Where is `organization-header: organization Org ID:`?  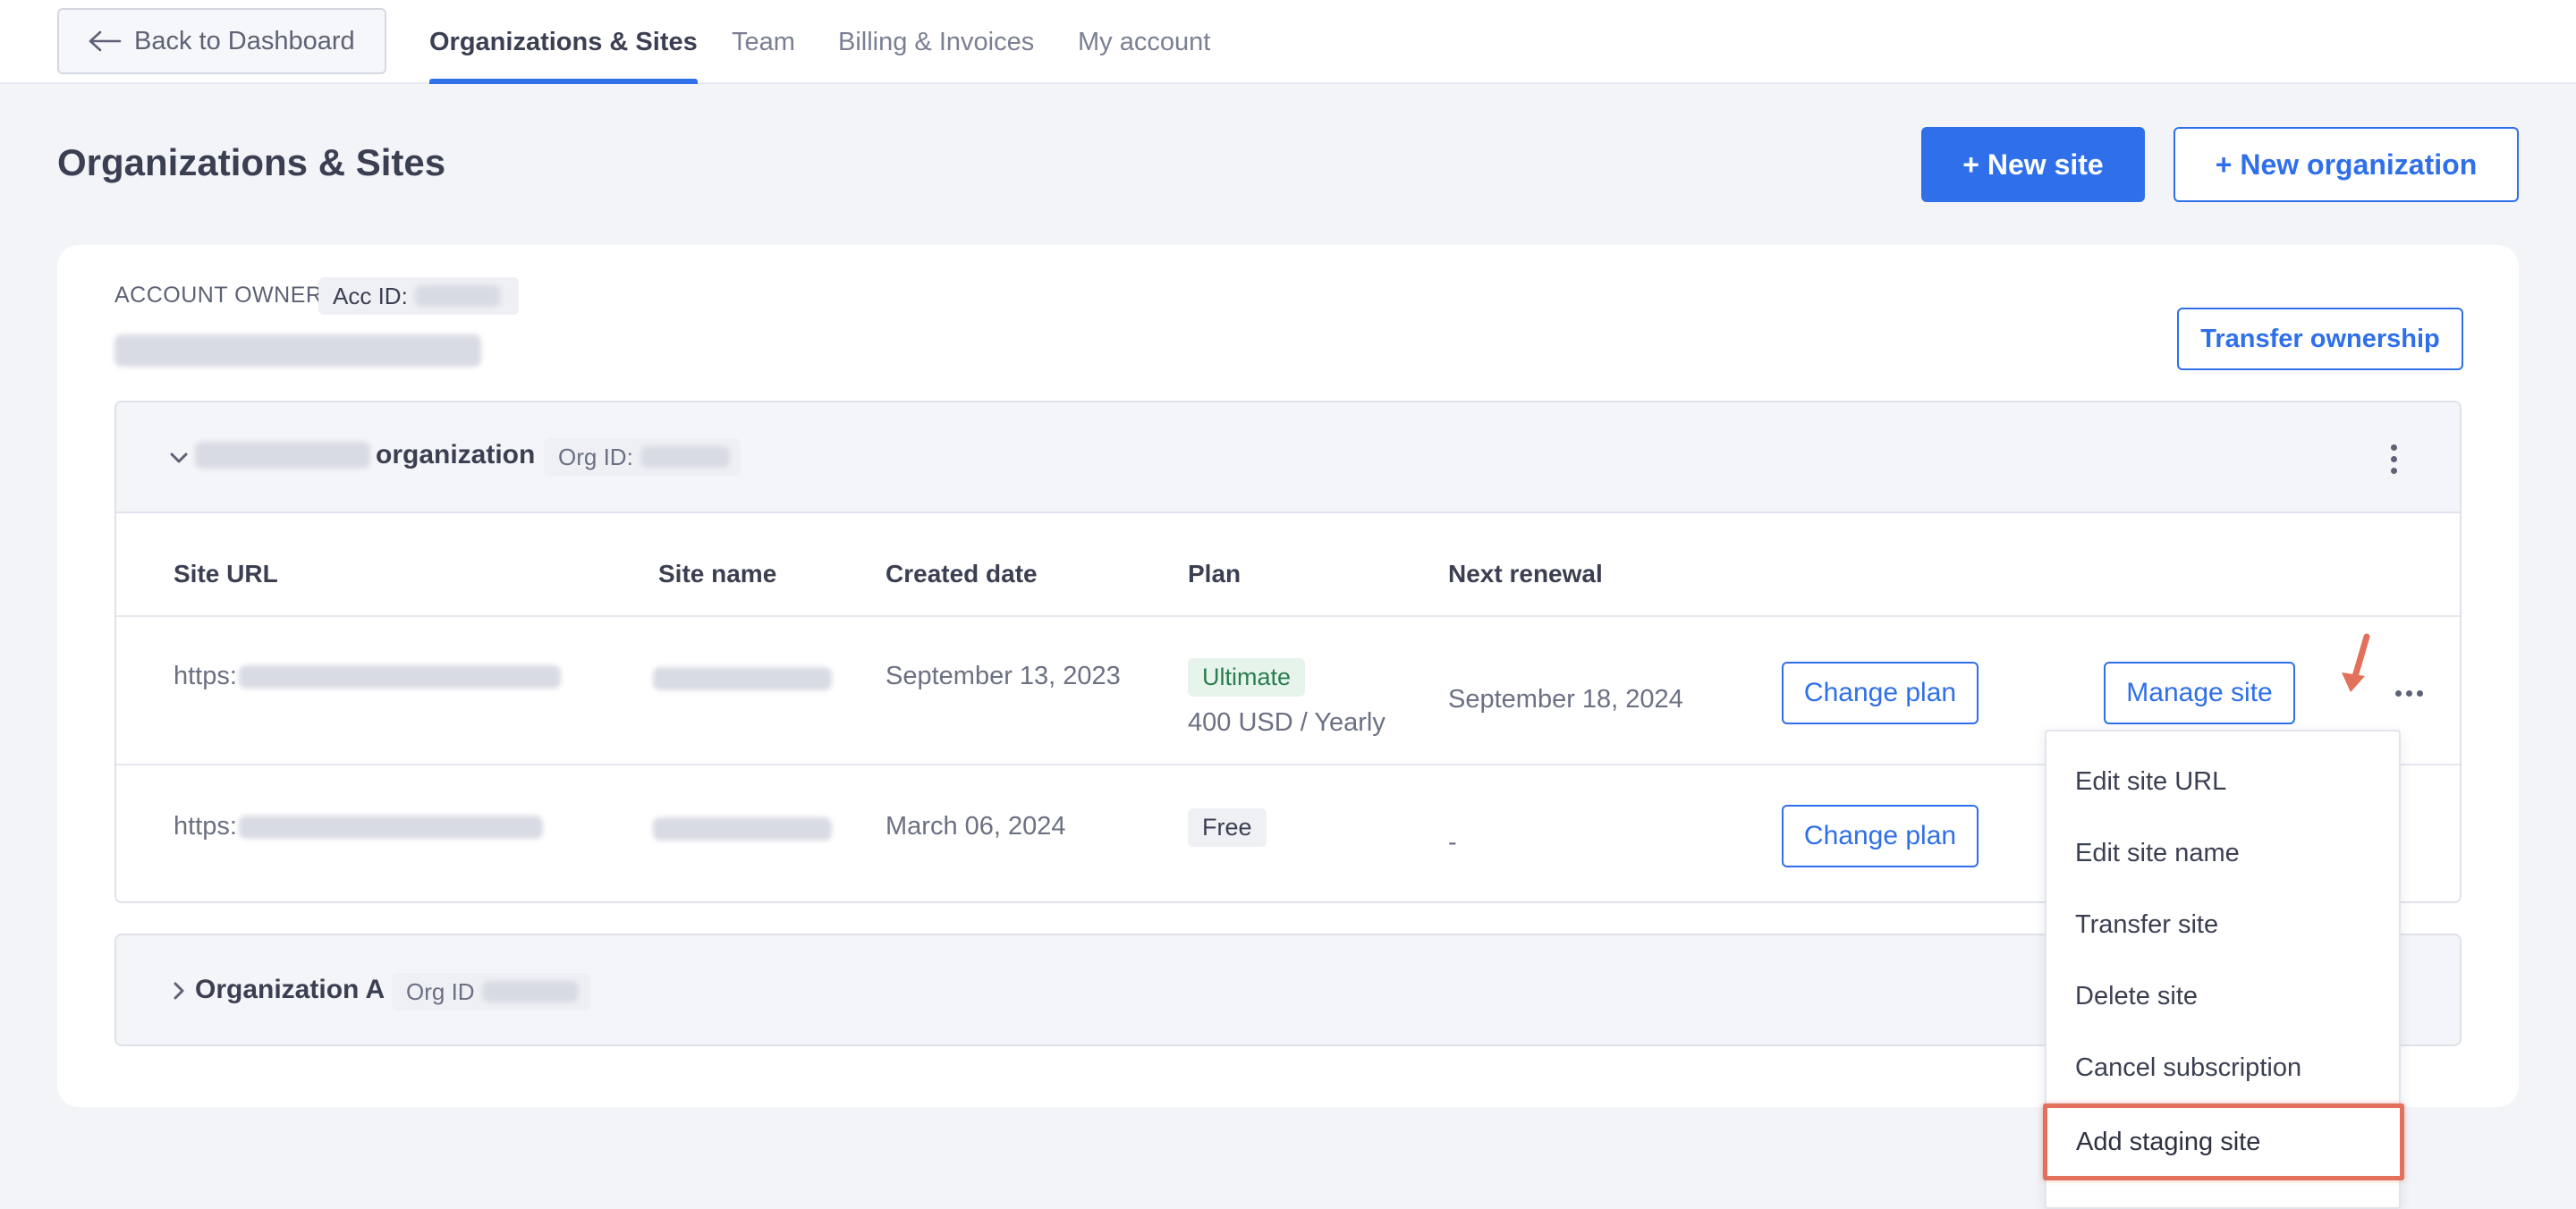 organization-header: organization Org ID: is located at coordinates (1288, 457).